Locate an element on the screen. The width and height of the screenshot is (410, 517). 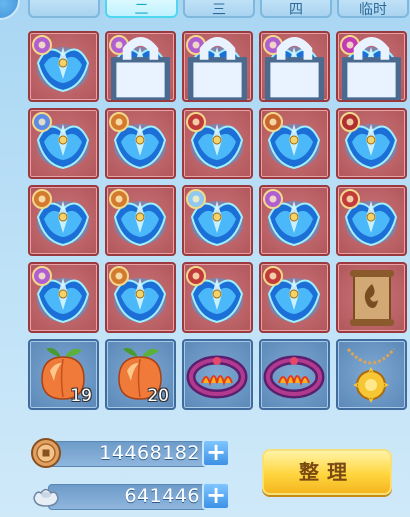
add-silver-button: + is located at coordinates (216, 496).